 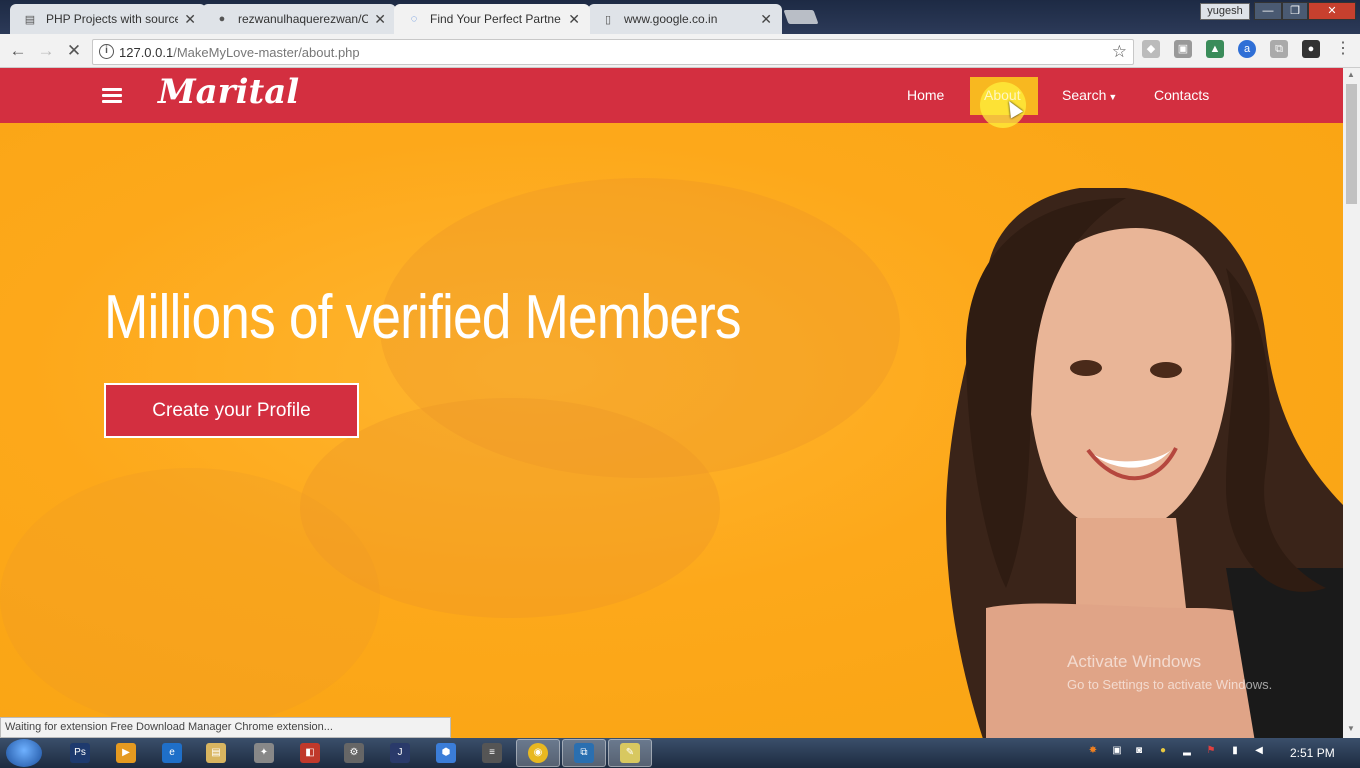 What do you see at coordinates (1312, 753) in the screenshot?
I see `system-clock: 2:51 PM` at bounding box center [1312, 753].